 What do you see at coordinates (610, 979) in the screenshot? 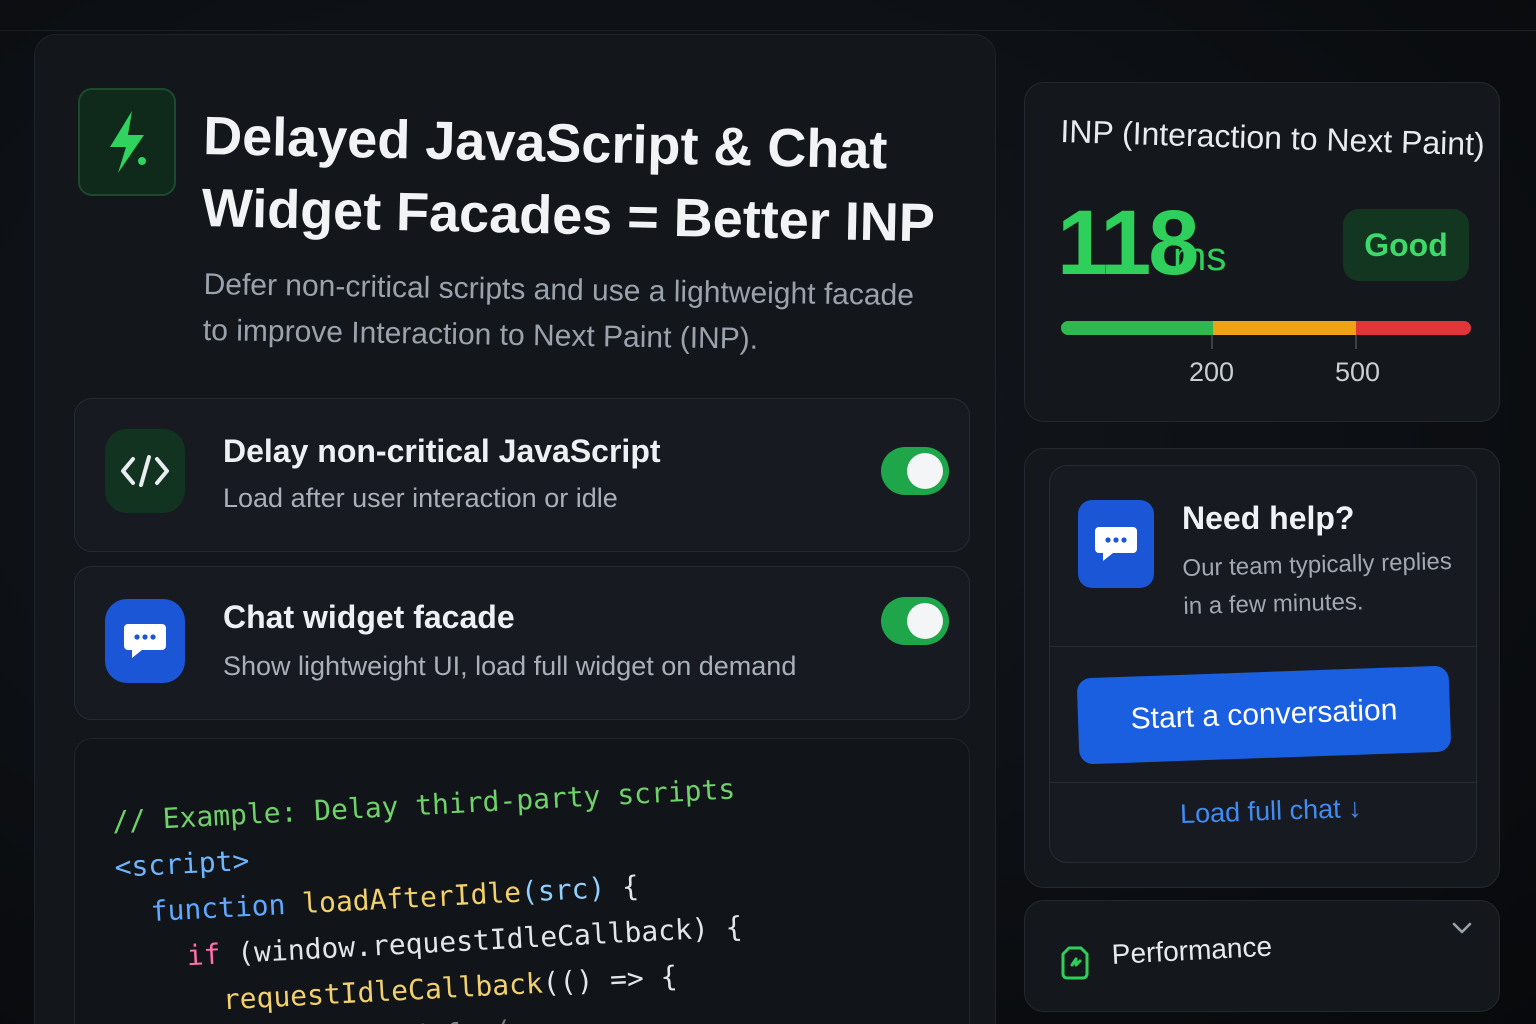
I see `code-arrow: (() => {` at bounding box center [610, 979].